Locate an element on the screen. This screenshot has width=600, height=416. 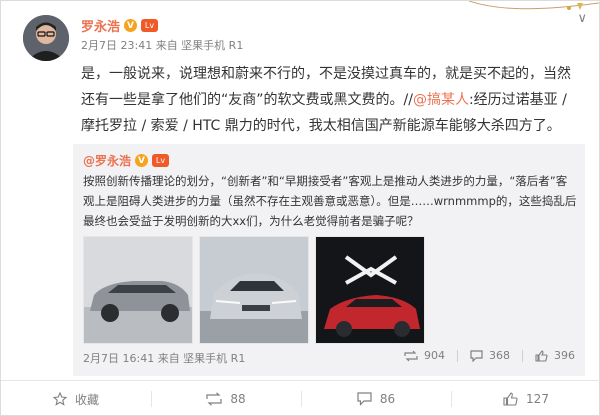
author-name: 罗永浩 is located at coordinates (100, 25).